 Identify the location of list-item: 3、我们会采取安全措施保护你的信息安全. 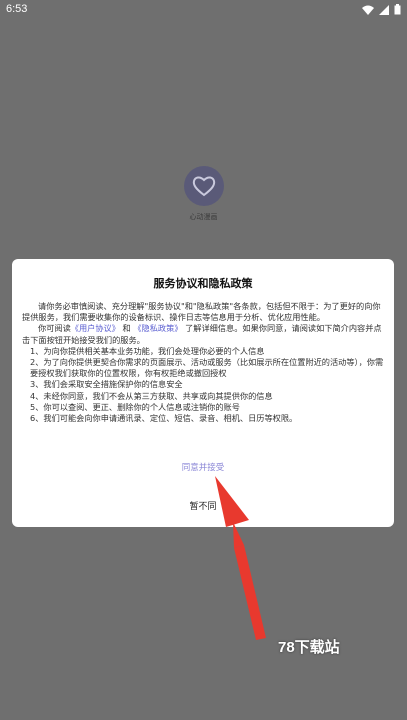
(106, 384).